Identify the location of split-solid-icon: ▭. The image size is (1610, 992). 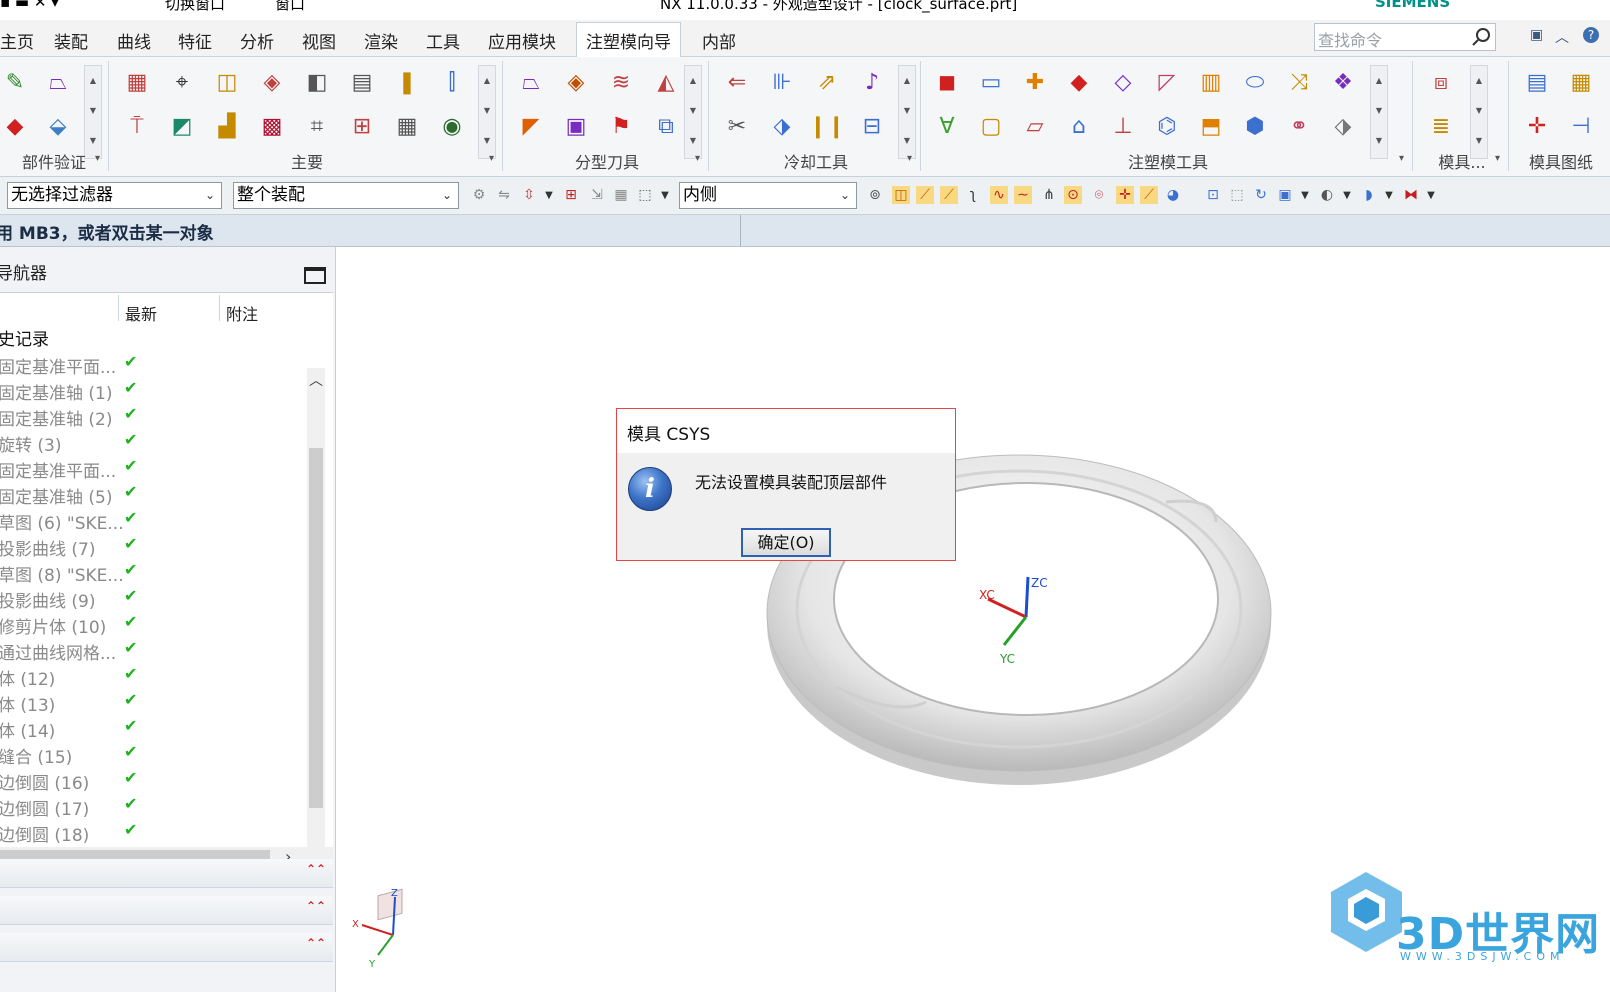
(991, 82).